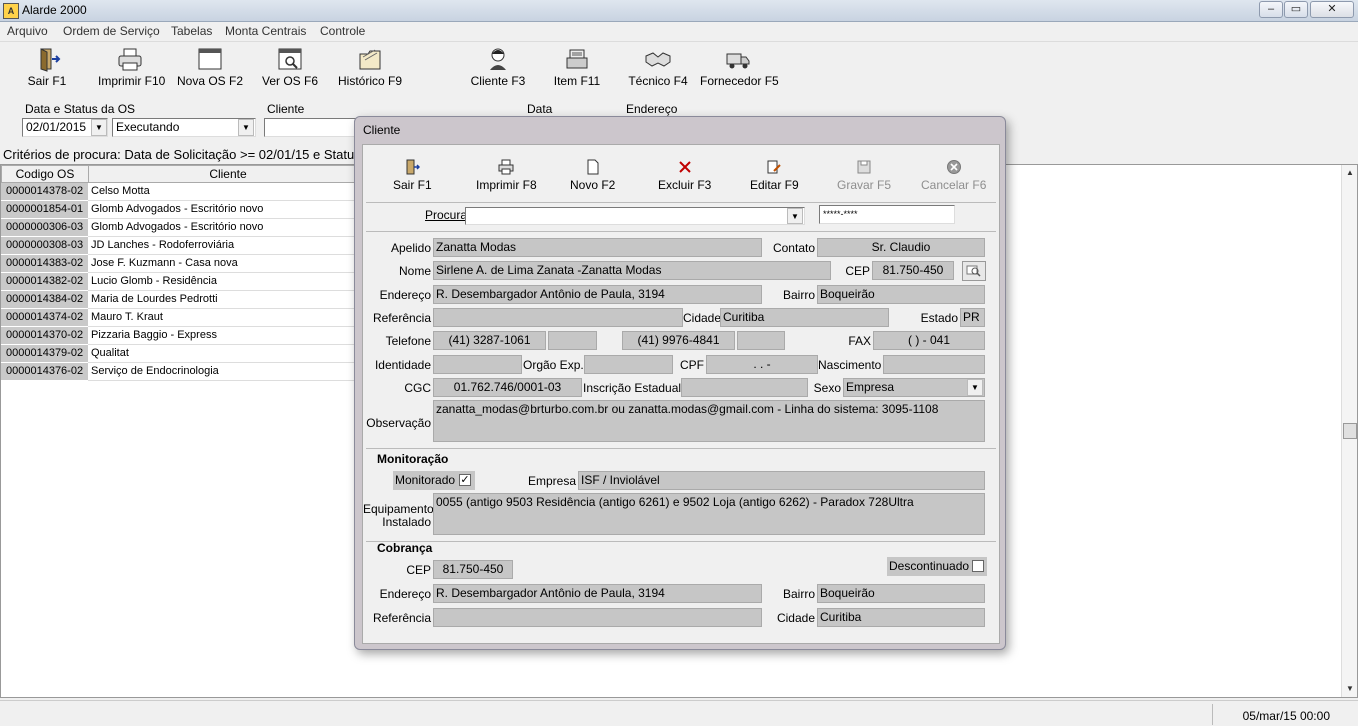 The height and width of the screenshot is (726, 1358). What do you see at coordinates (597, 593) in the screenshot?
I see `cob-endereco-field: R. Desembargador Antônio de Paula, 3194` at bounding box center [597, 593].